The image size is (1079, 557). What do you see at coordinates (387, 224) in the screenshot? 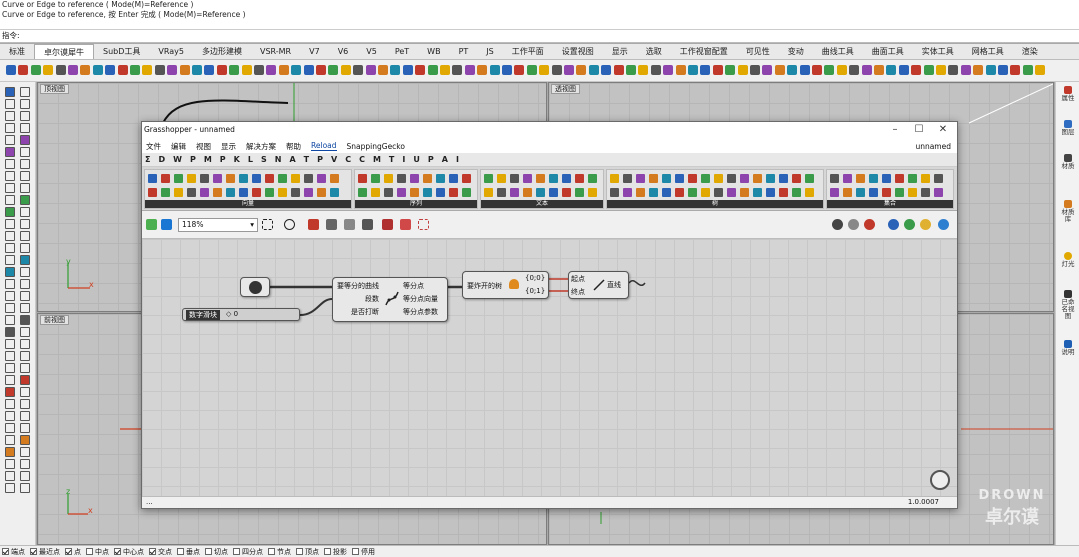
I see `reload-icon` at bounding box center [387, 224].